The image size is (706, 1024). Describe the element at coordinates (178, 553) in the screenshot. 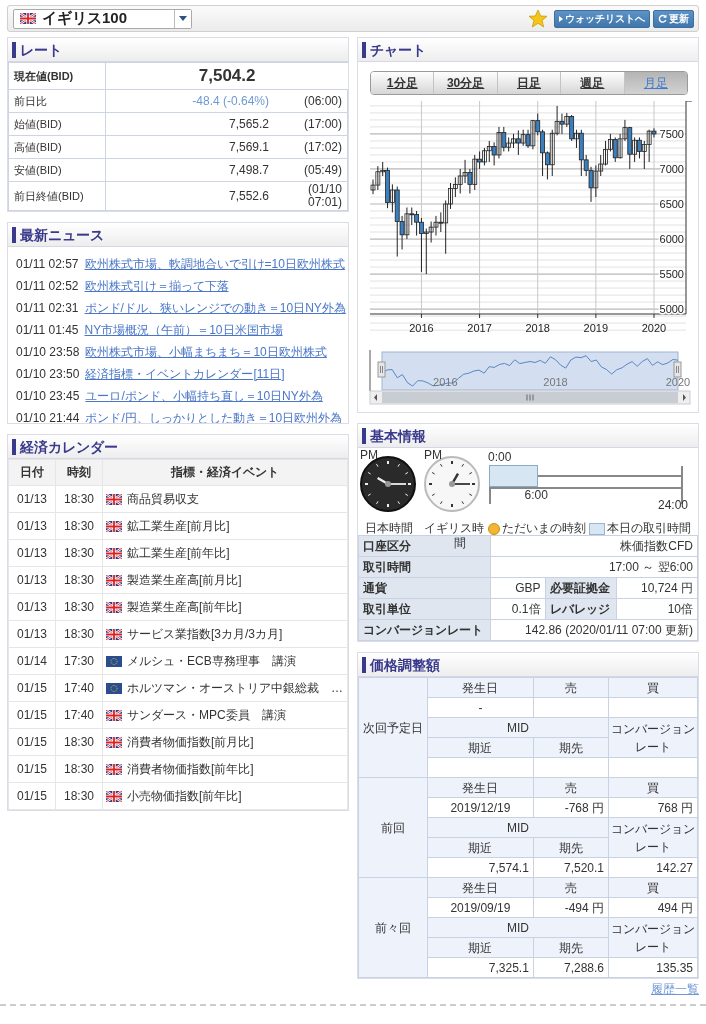

I see `event-name: 鉱工業生産[前年比]` at that location.